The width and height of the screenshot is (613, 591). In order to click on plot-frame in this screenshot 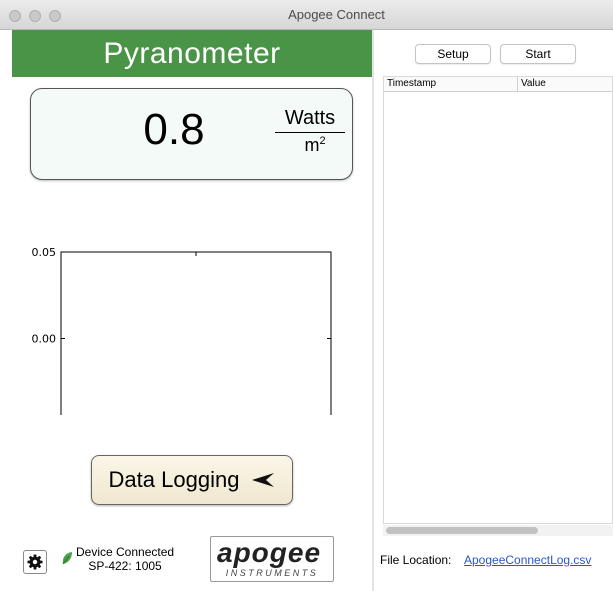, I will do `click(196, 333)`.